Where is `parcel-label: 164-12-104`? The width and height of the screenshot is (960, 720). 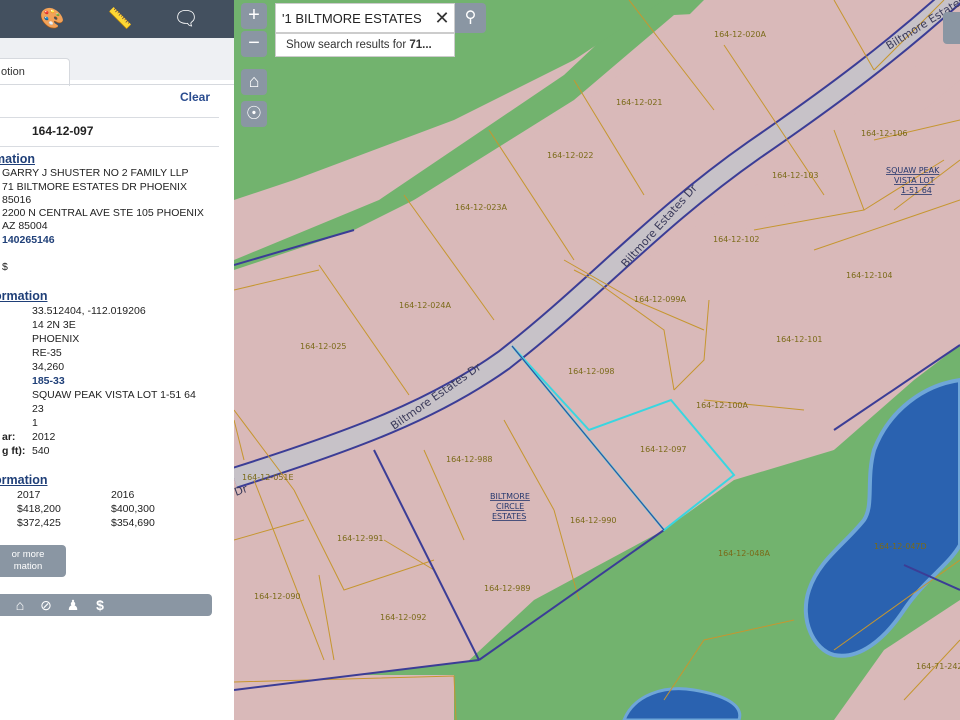 parcel-label: 164-12-104 is located at coordinates (869, 275).